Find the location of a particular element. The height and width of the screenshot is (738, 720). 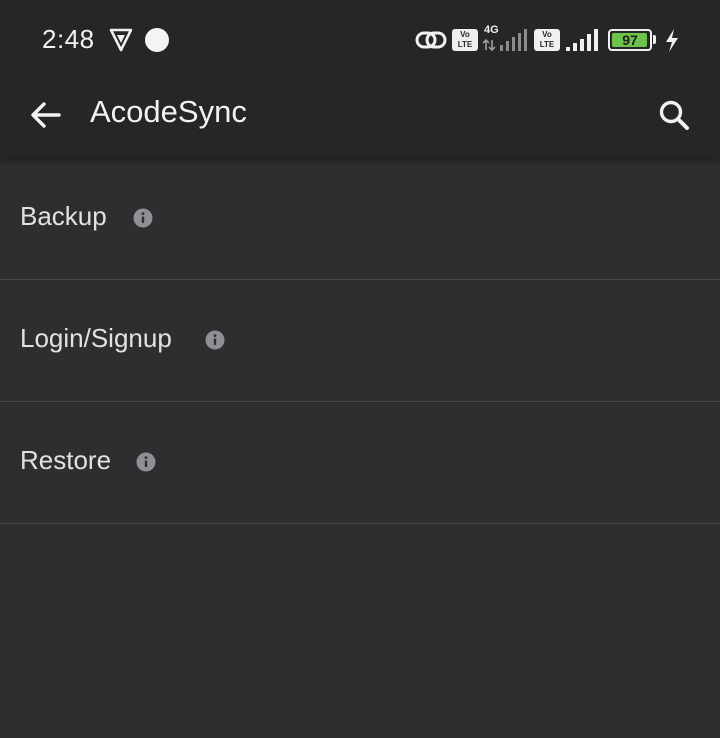

battery-level: 97 is located at coordinates (630, 40).